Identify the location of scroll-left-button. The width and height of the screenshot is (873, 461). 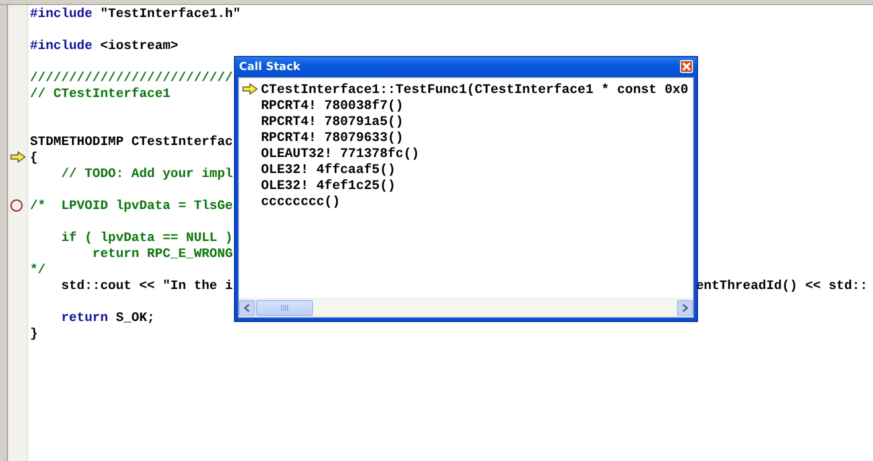
(247, 308).